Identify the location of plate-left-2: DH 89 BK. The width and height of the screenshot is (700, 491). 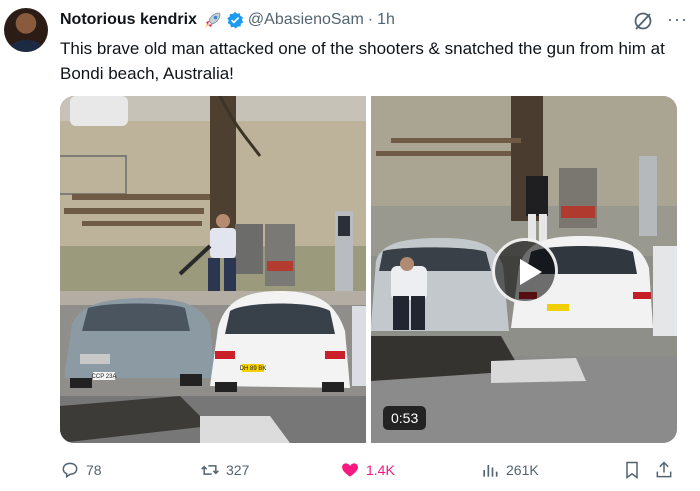
(253, 369).